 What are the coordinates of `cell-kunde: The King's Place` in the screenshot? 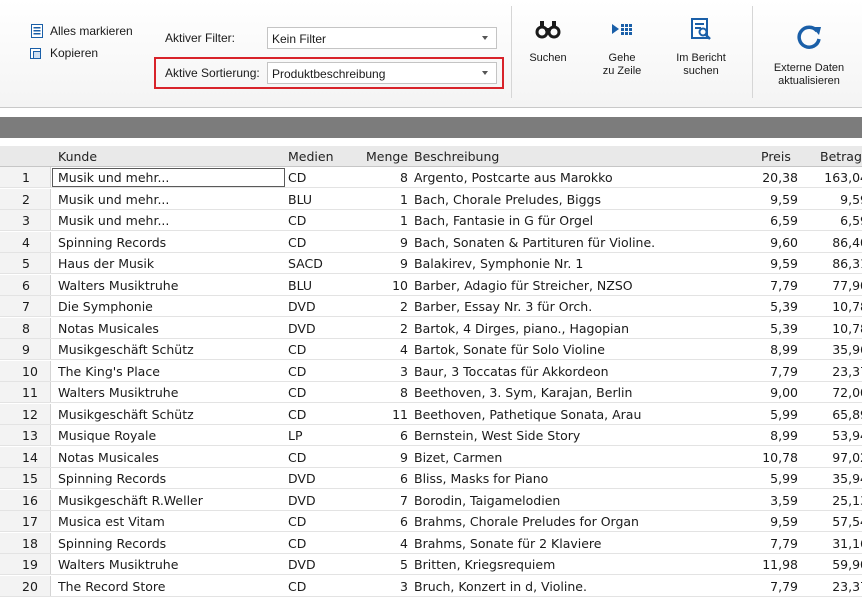 It's located at (168, 371).